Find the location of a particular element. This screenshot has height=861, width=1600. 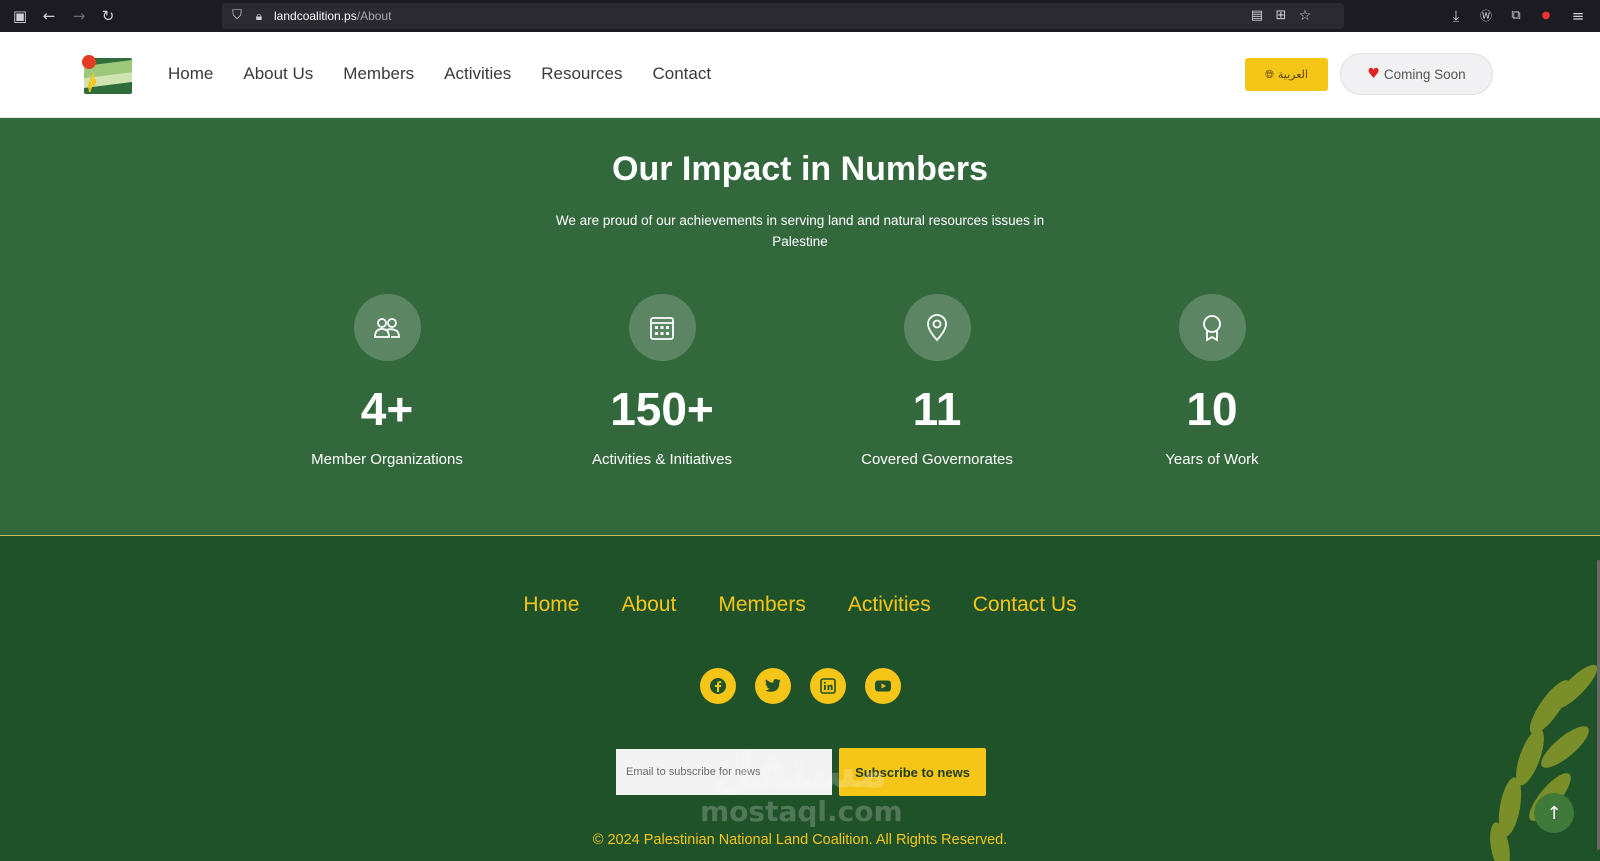

stat-label: Member Organizations is located at coordinates (387, 459).